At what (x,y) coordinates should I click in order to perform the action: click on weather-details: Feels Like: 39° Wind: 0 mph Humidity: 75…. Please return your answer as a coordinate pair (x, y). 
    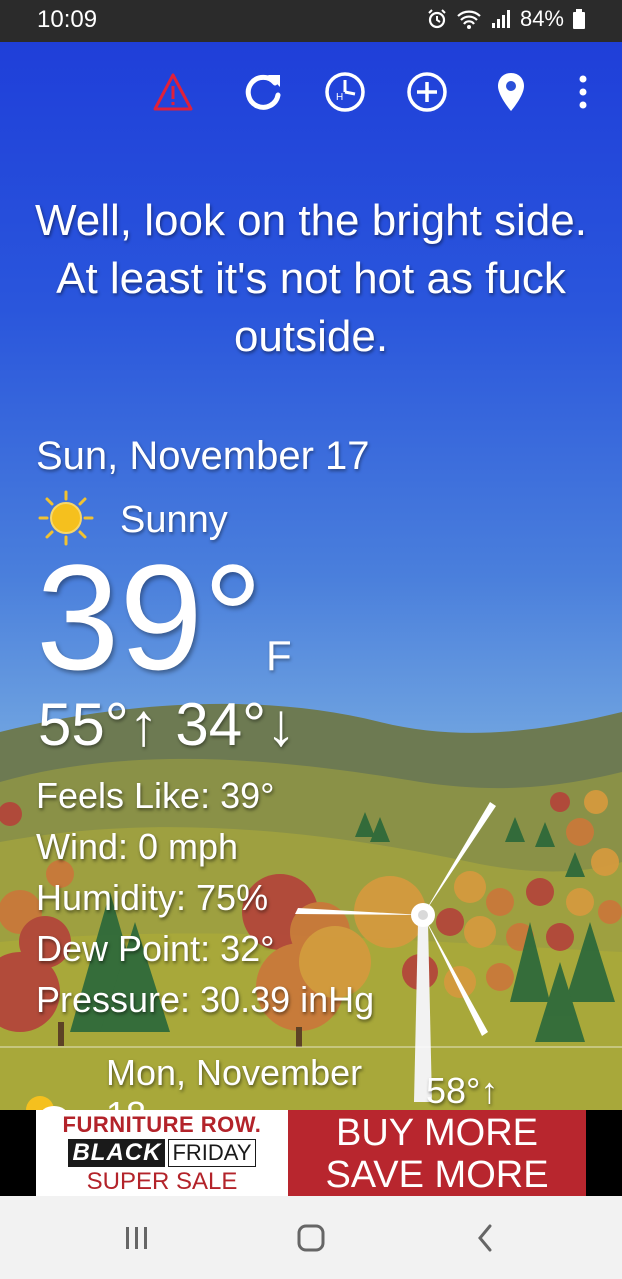
    Looking at the image, I should click on (205, 897).